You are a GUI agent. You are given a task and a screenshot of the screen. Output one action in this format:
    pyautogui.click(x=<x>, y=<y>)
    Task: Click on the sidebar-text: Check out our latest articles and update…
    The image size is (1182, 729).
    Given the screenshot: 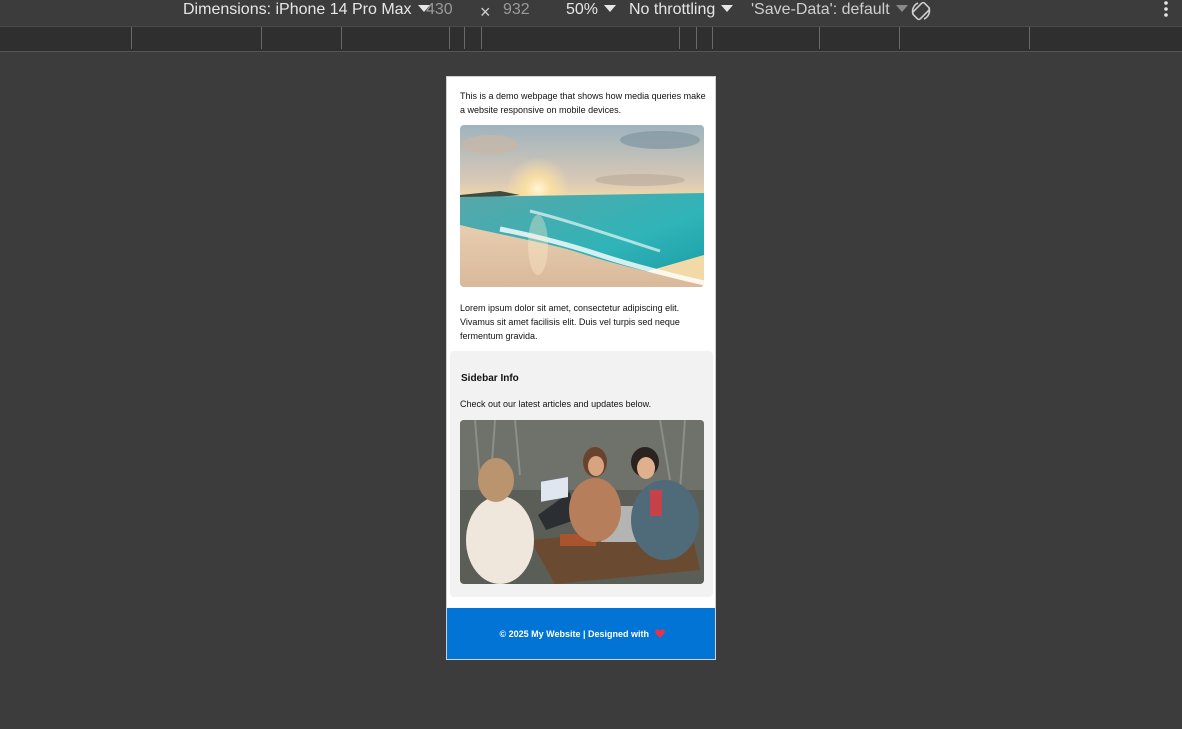 What is the action you would take?
    pyautogui.click(x=556, y=404)
    